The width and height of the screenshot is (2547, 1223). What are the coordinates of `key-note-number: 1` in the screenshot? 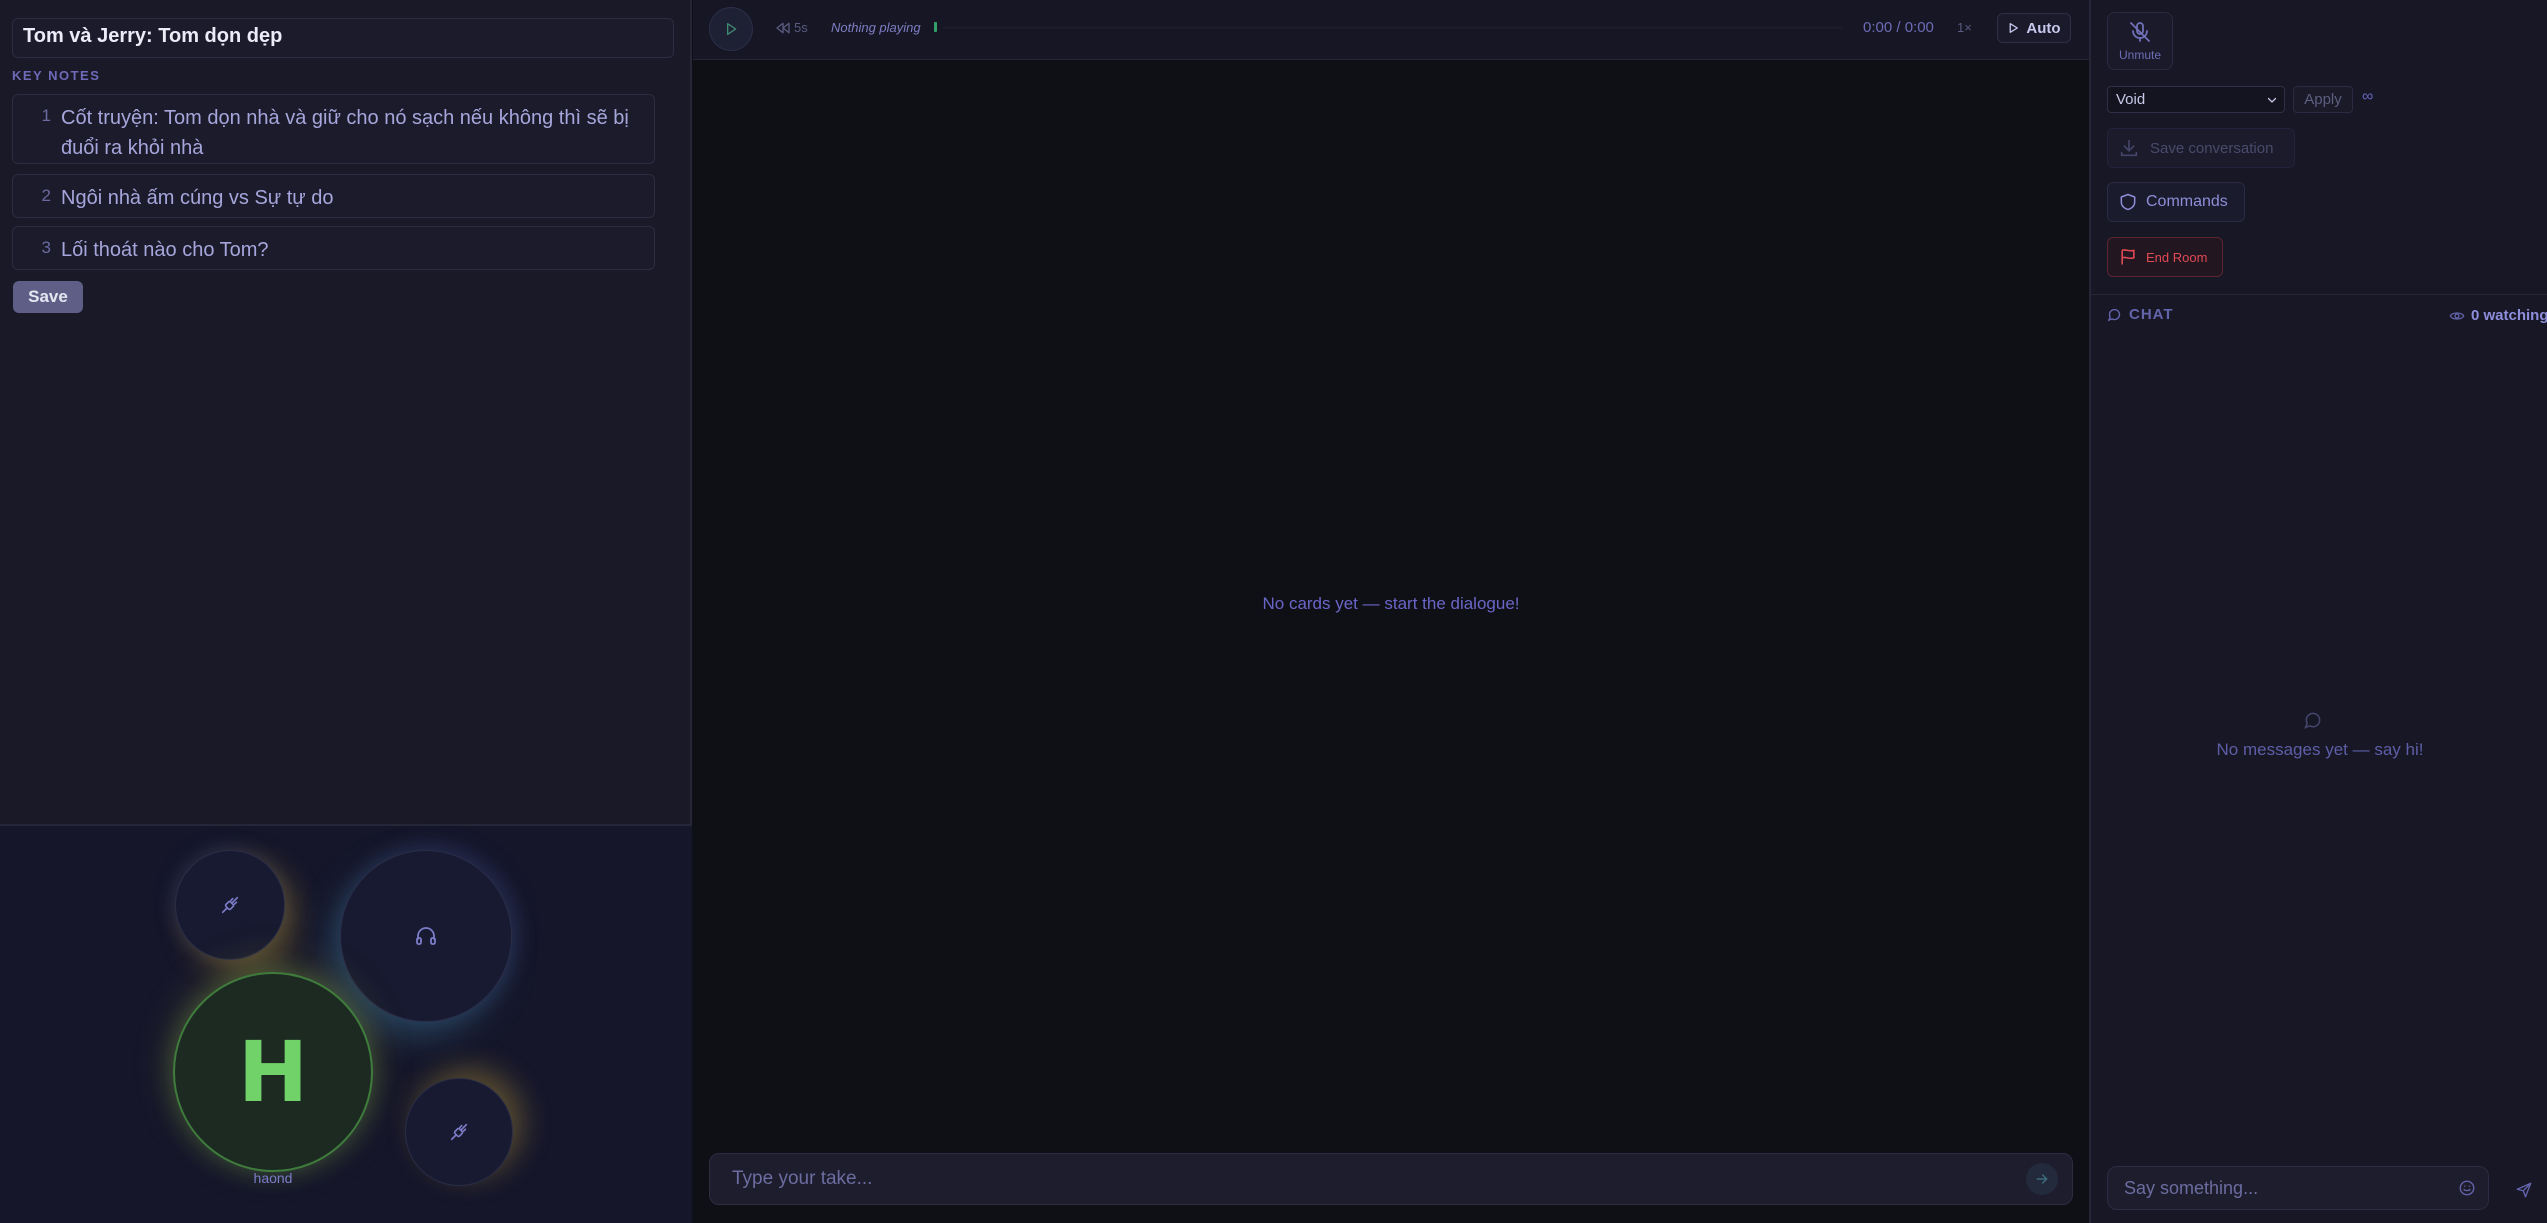 It's located at (46, 115).